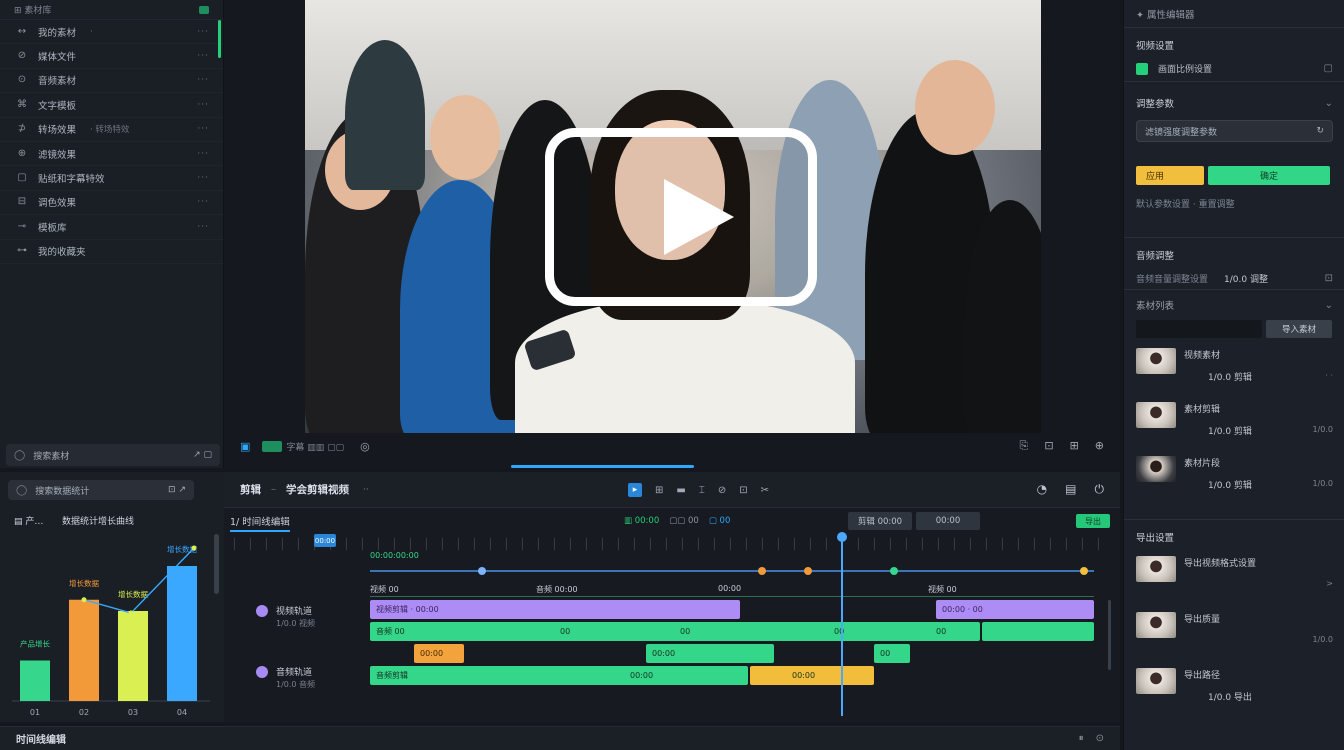 The image size is (1344, 750). What do you see at coordinates (296, 684) in the screenshot?
I see `track-sub: 1/0.0 音频` at bounding box center [296, 684].